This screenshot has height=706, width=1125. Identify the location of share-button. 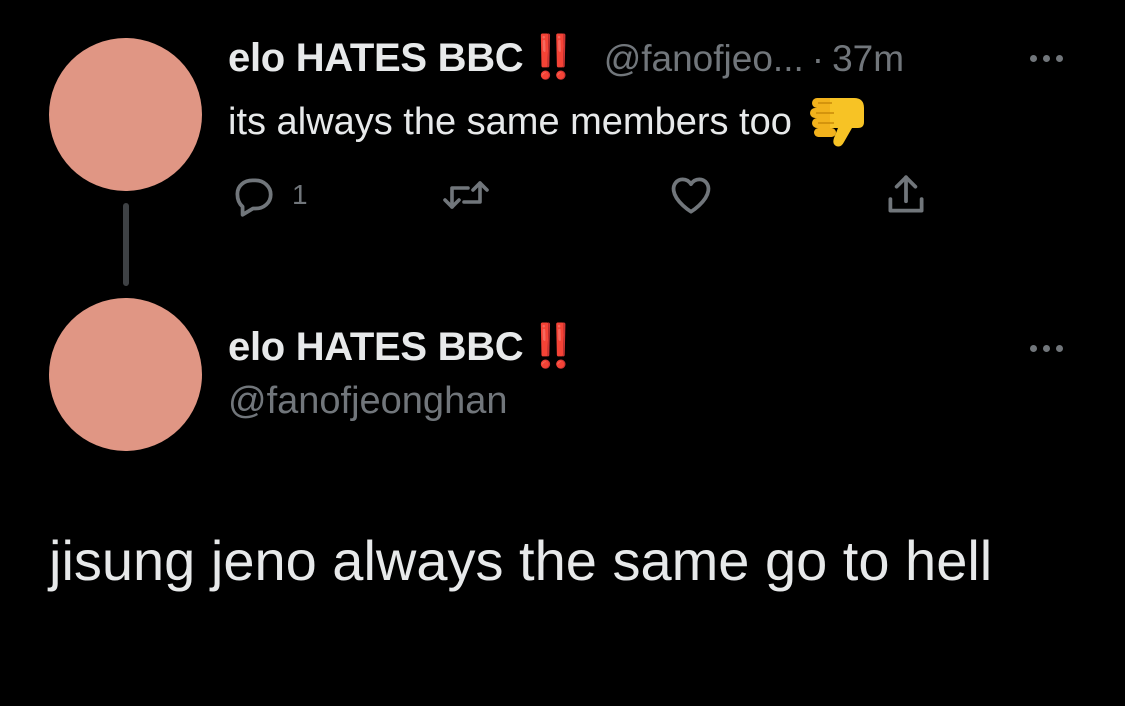
(906, 195).